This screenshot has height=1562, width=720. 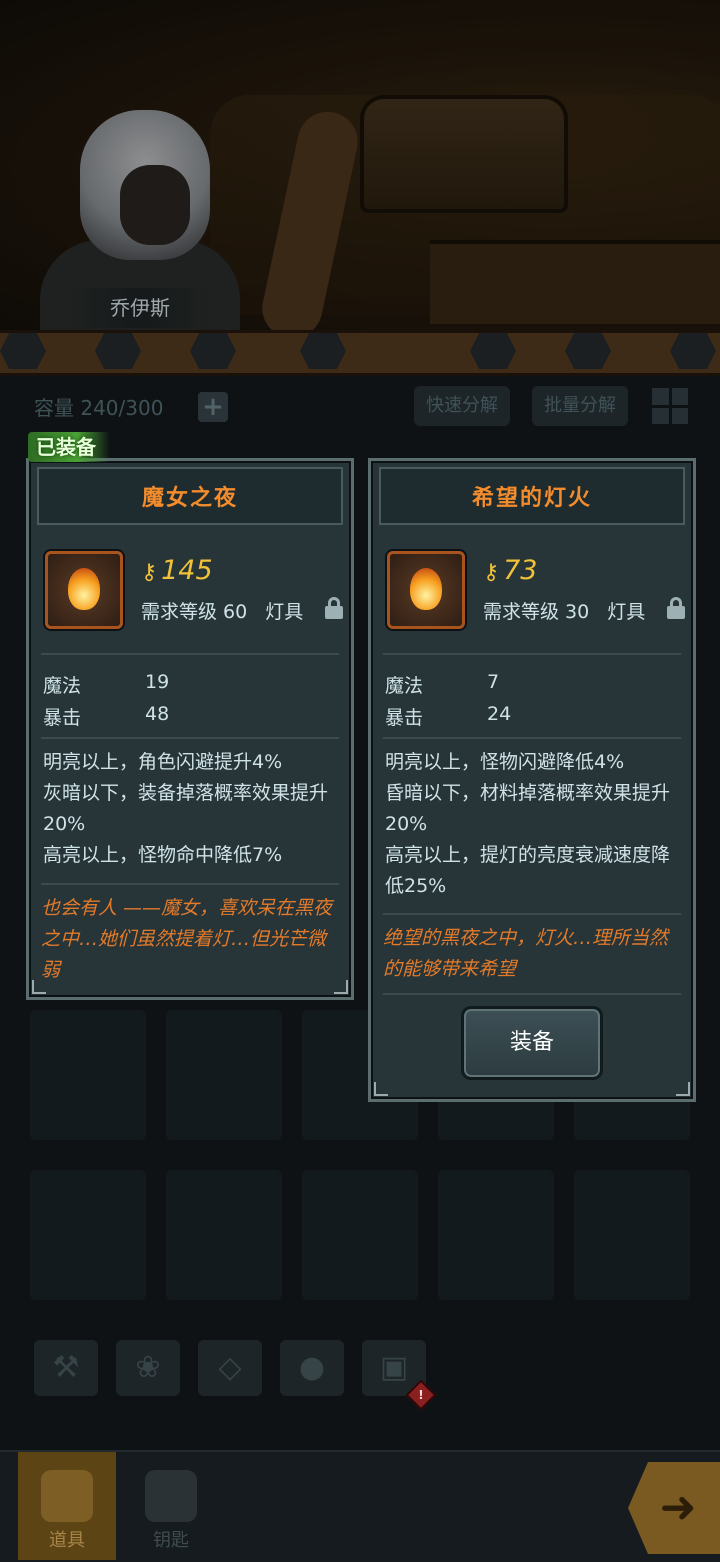 I want to click on item-lore: 绝望的黑夜之中，灯火…理所当然的能够带来希望, so click(x=526, y=953).